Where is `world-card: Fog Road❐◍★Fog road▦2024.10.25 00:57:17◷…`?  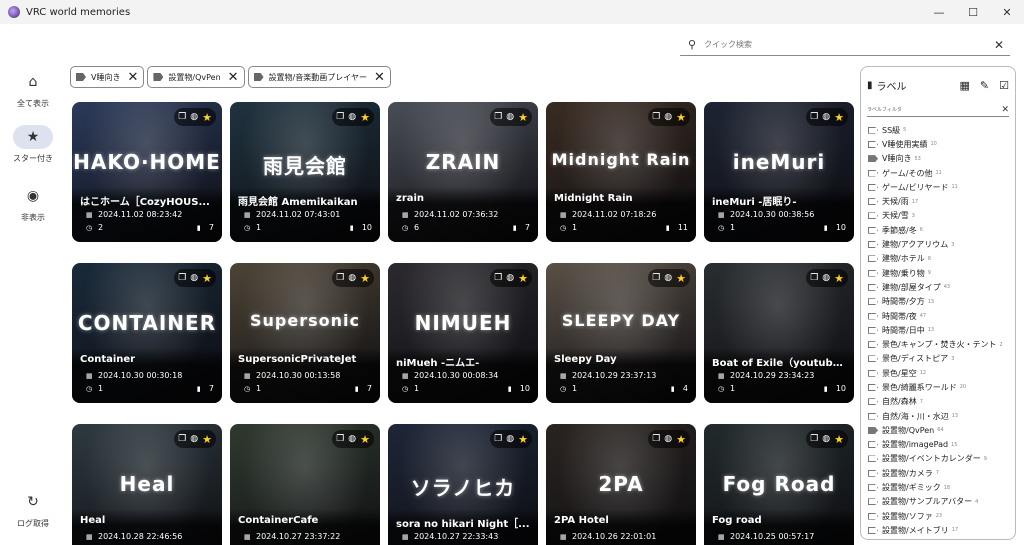
world-card: Fog Road❐◍★Fog road▦2024.10.25 00:57:17◷… is located at coordinates (779, 484).